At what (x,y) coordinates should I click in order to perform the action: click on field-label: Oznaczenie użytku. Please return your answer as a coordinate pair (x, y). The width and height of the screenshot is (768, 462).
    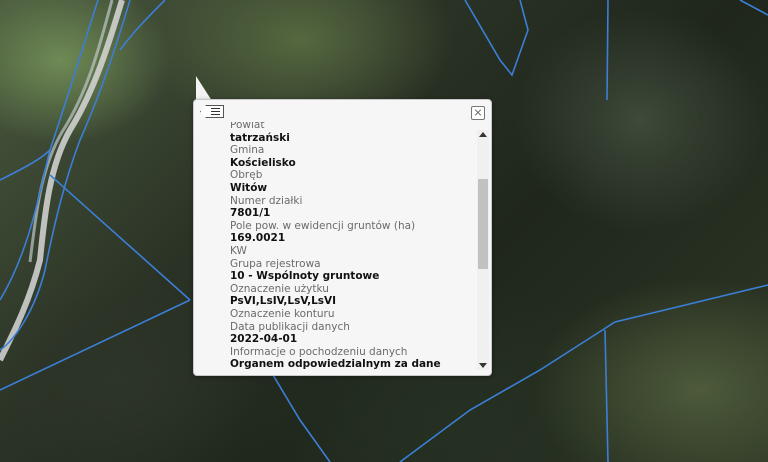
    Looking at the image, I should click on (279, 288).